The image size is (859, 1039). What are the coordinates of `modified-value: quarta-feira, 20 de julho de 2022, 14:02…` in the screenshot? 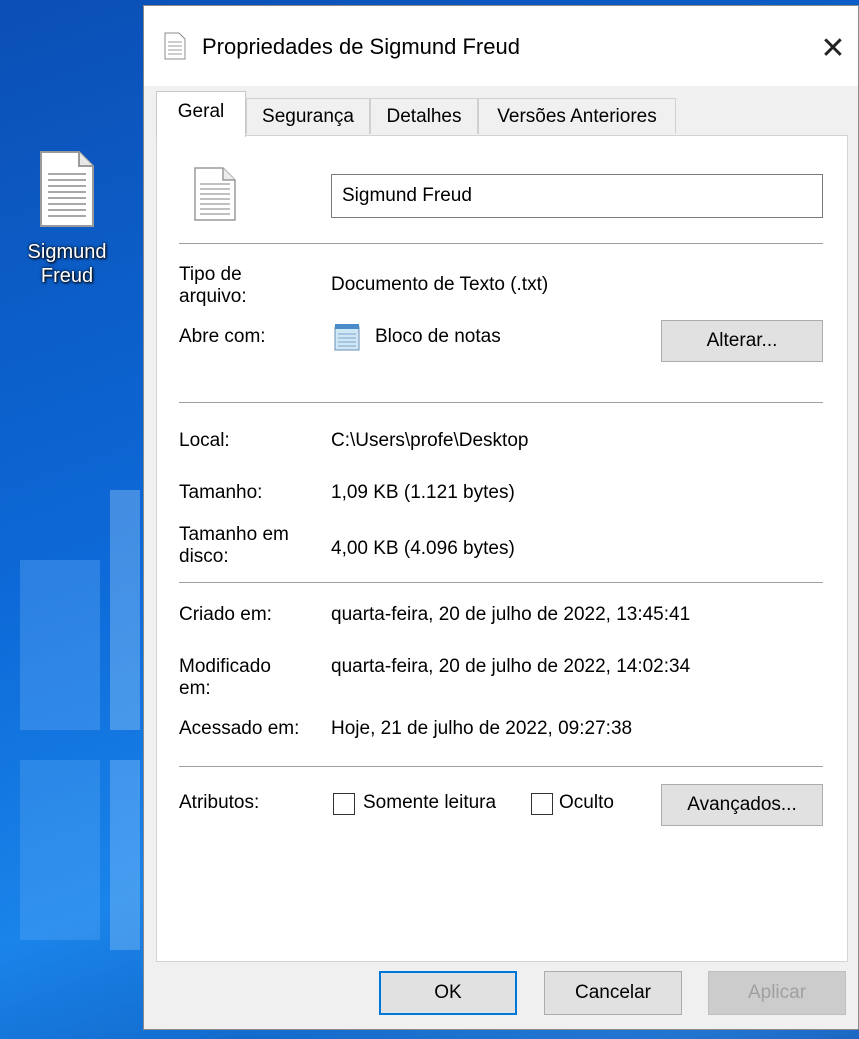 It's located at (511, 666).